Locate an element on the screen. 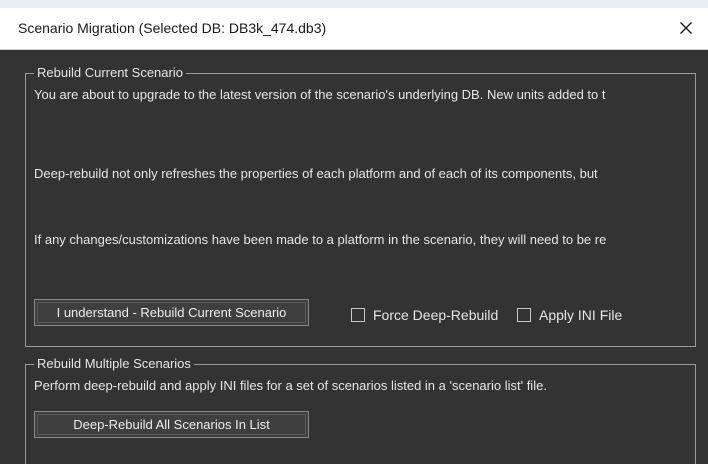 The height and width of the screenshot is (464, 708). rebuild-current-button-label: I understand - Rebuild Current Scenario is located at coordinates (171, 312).